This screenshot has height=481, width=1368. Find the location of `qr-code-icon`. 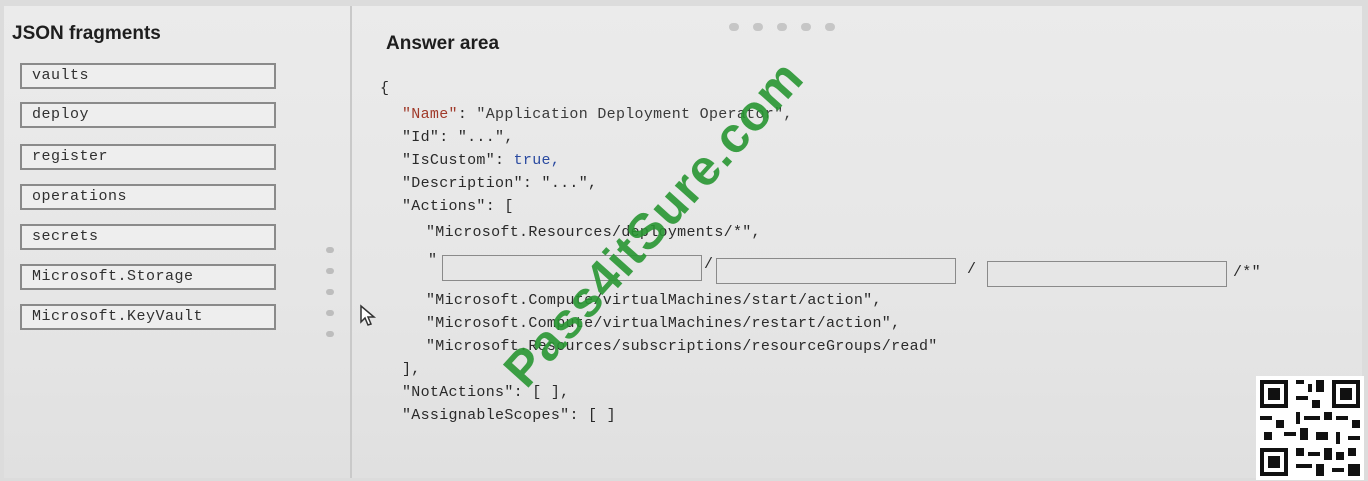

qr-code-icon is located at coordinates (1310, 428).